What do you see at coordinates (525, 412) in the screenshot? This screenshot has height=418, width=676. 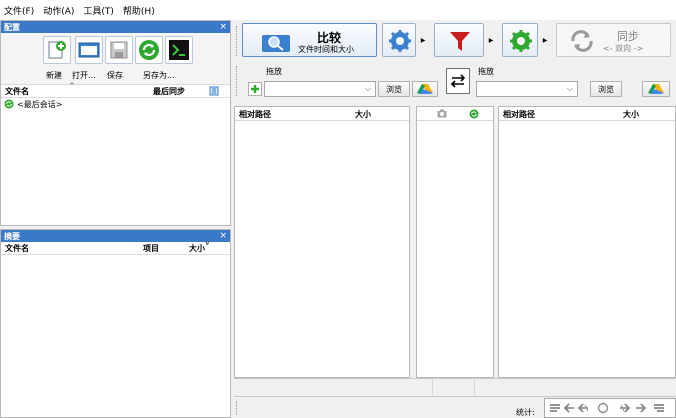 I see `stats-label: 统计:` at bounding box center [525, 412].